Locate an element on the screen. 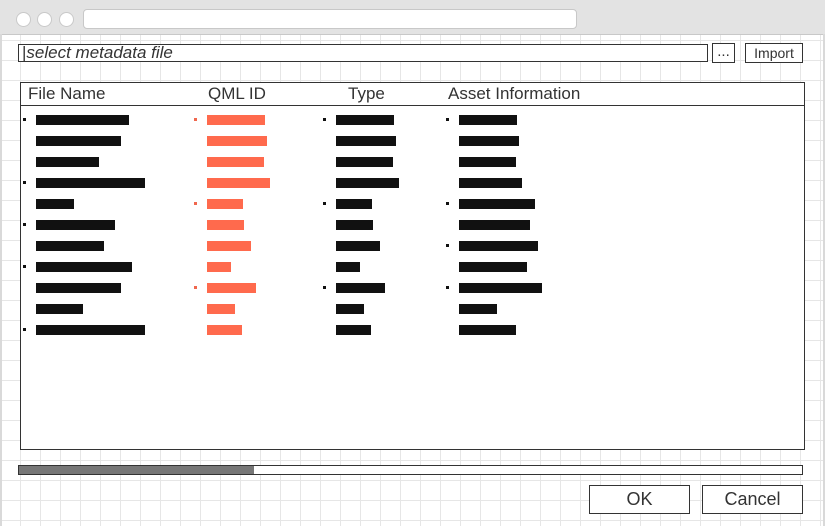 The image size is (825, 526). import-progress-fill is located at coordinates (136, 470).